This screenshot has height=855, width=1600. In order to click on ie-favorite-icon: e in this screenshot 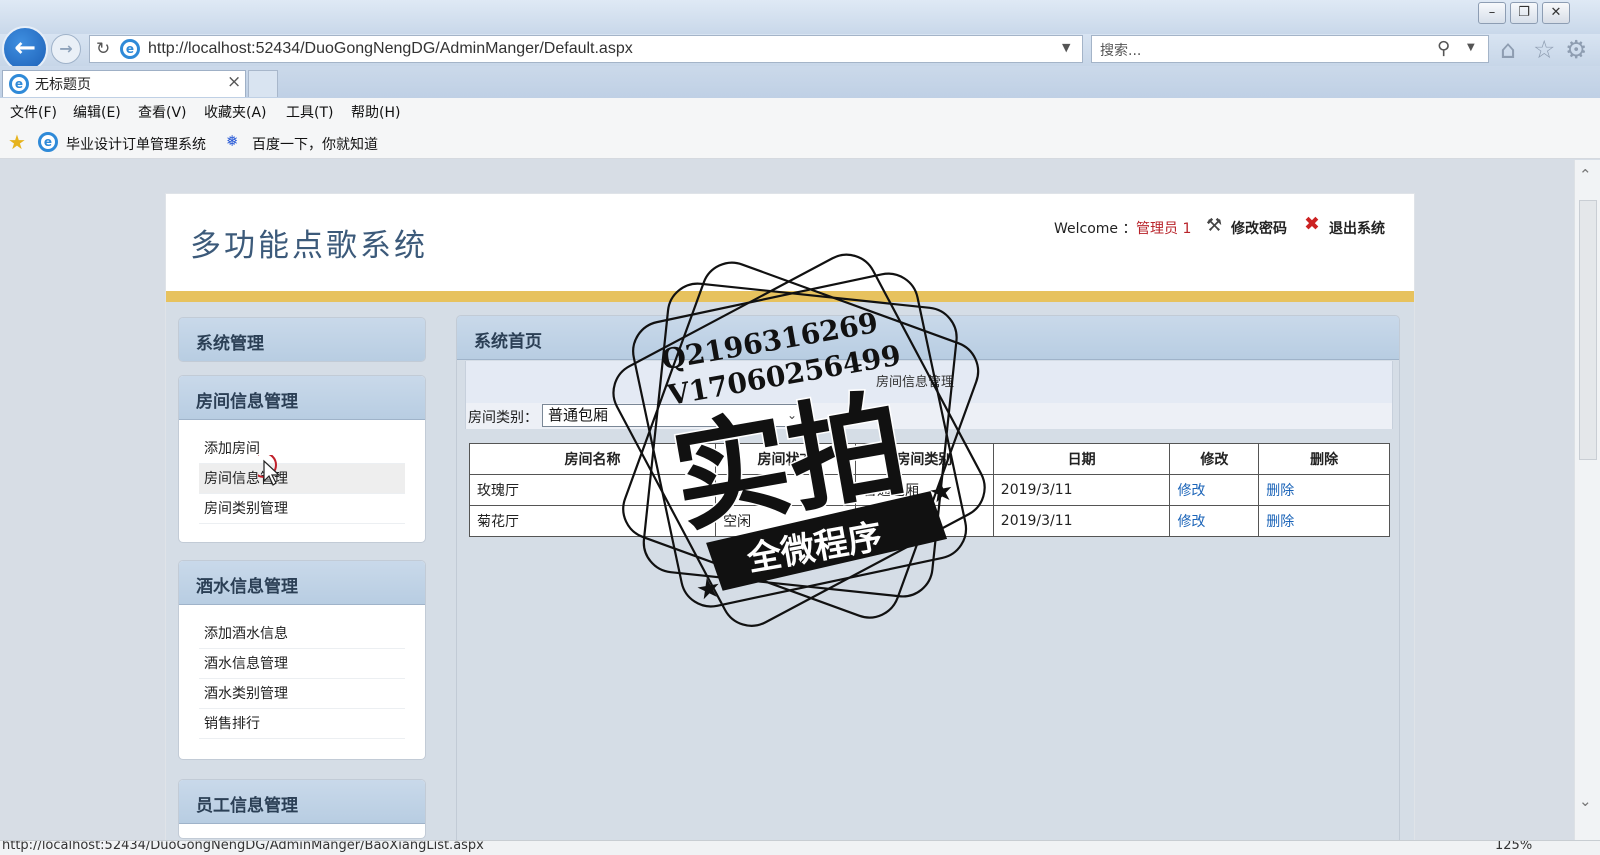, I will do `click(48, 142)`.